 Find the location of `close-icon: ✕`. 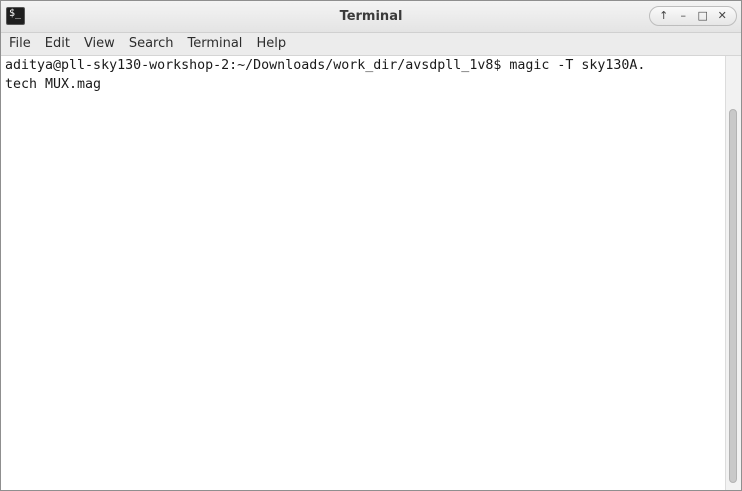

close-icon: ✕ is located at coordinates (722, 16).